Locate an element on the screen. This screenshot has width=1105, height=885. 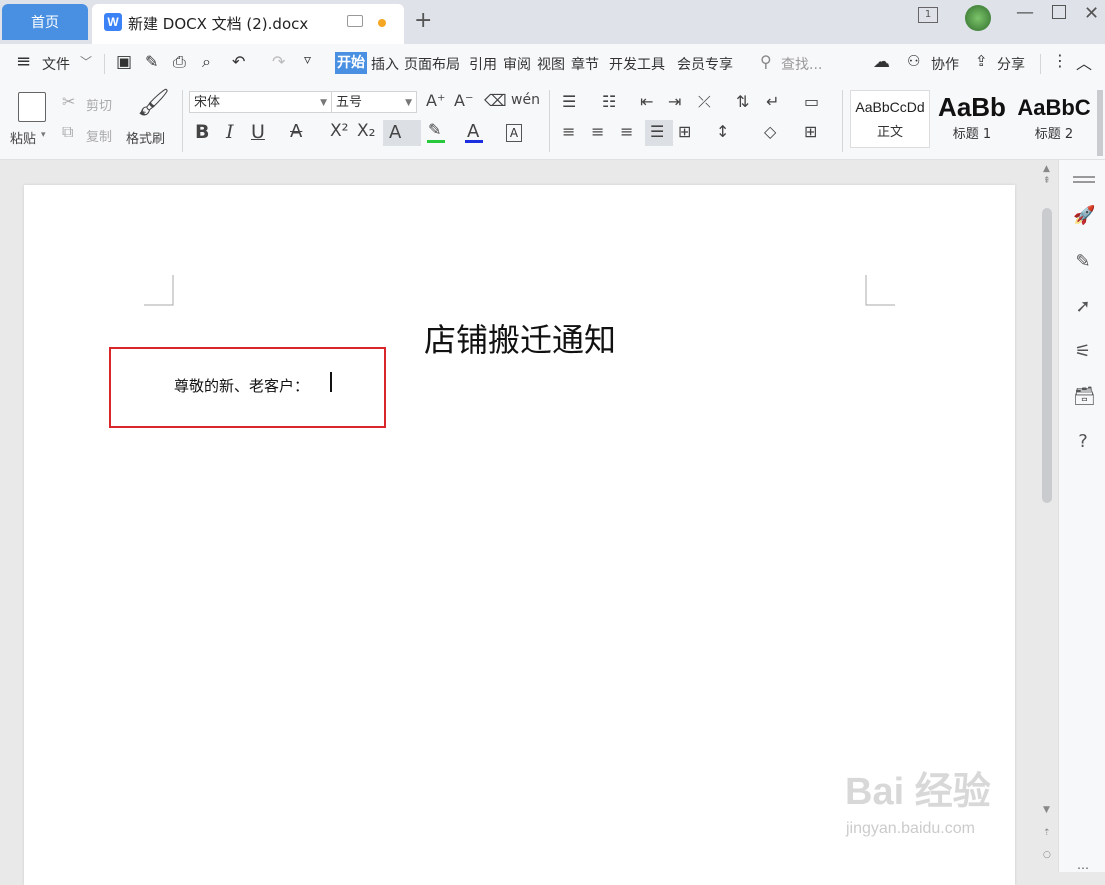
prev-page-icon: ⇡ is located at coordinates (1047, 833).